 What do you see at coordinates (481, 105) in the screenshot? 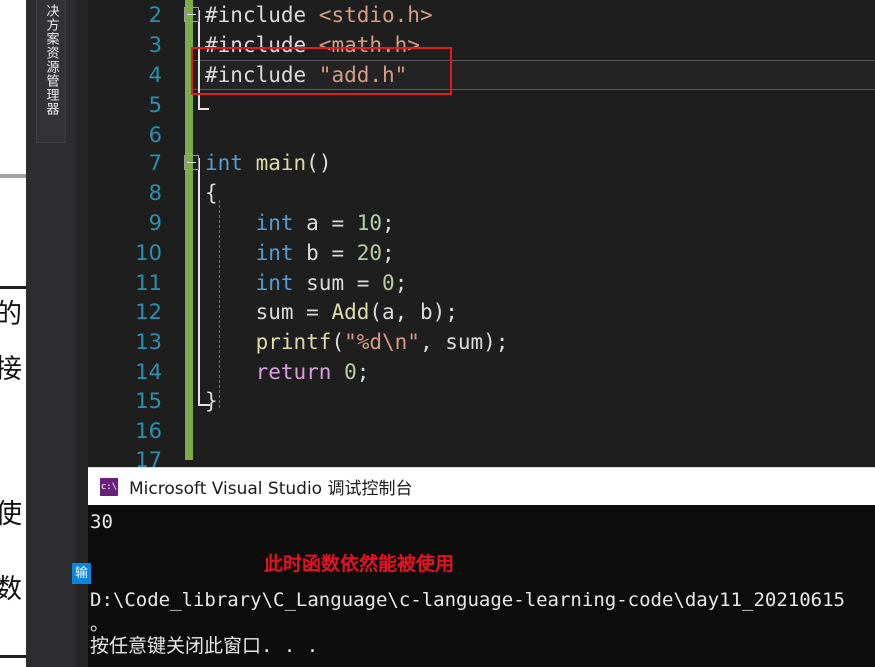
I see `code-line: 5` at bounding box center [481, 105].